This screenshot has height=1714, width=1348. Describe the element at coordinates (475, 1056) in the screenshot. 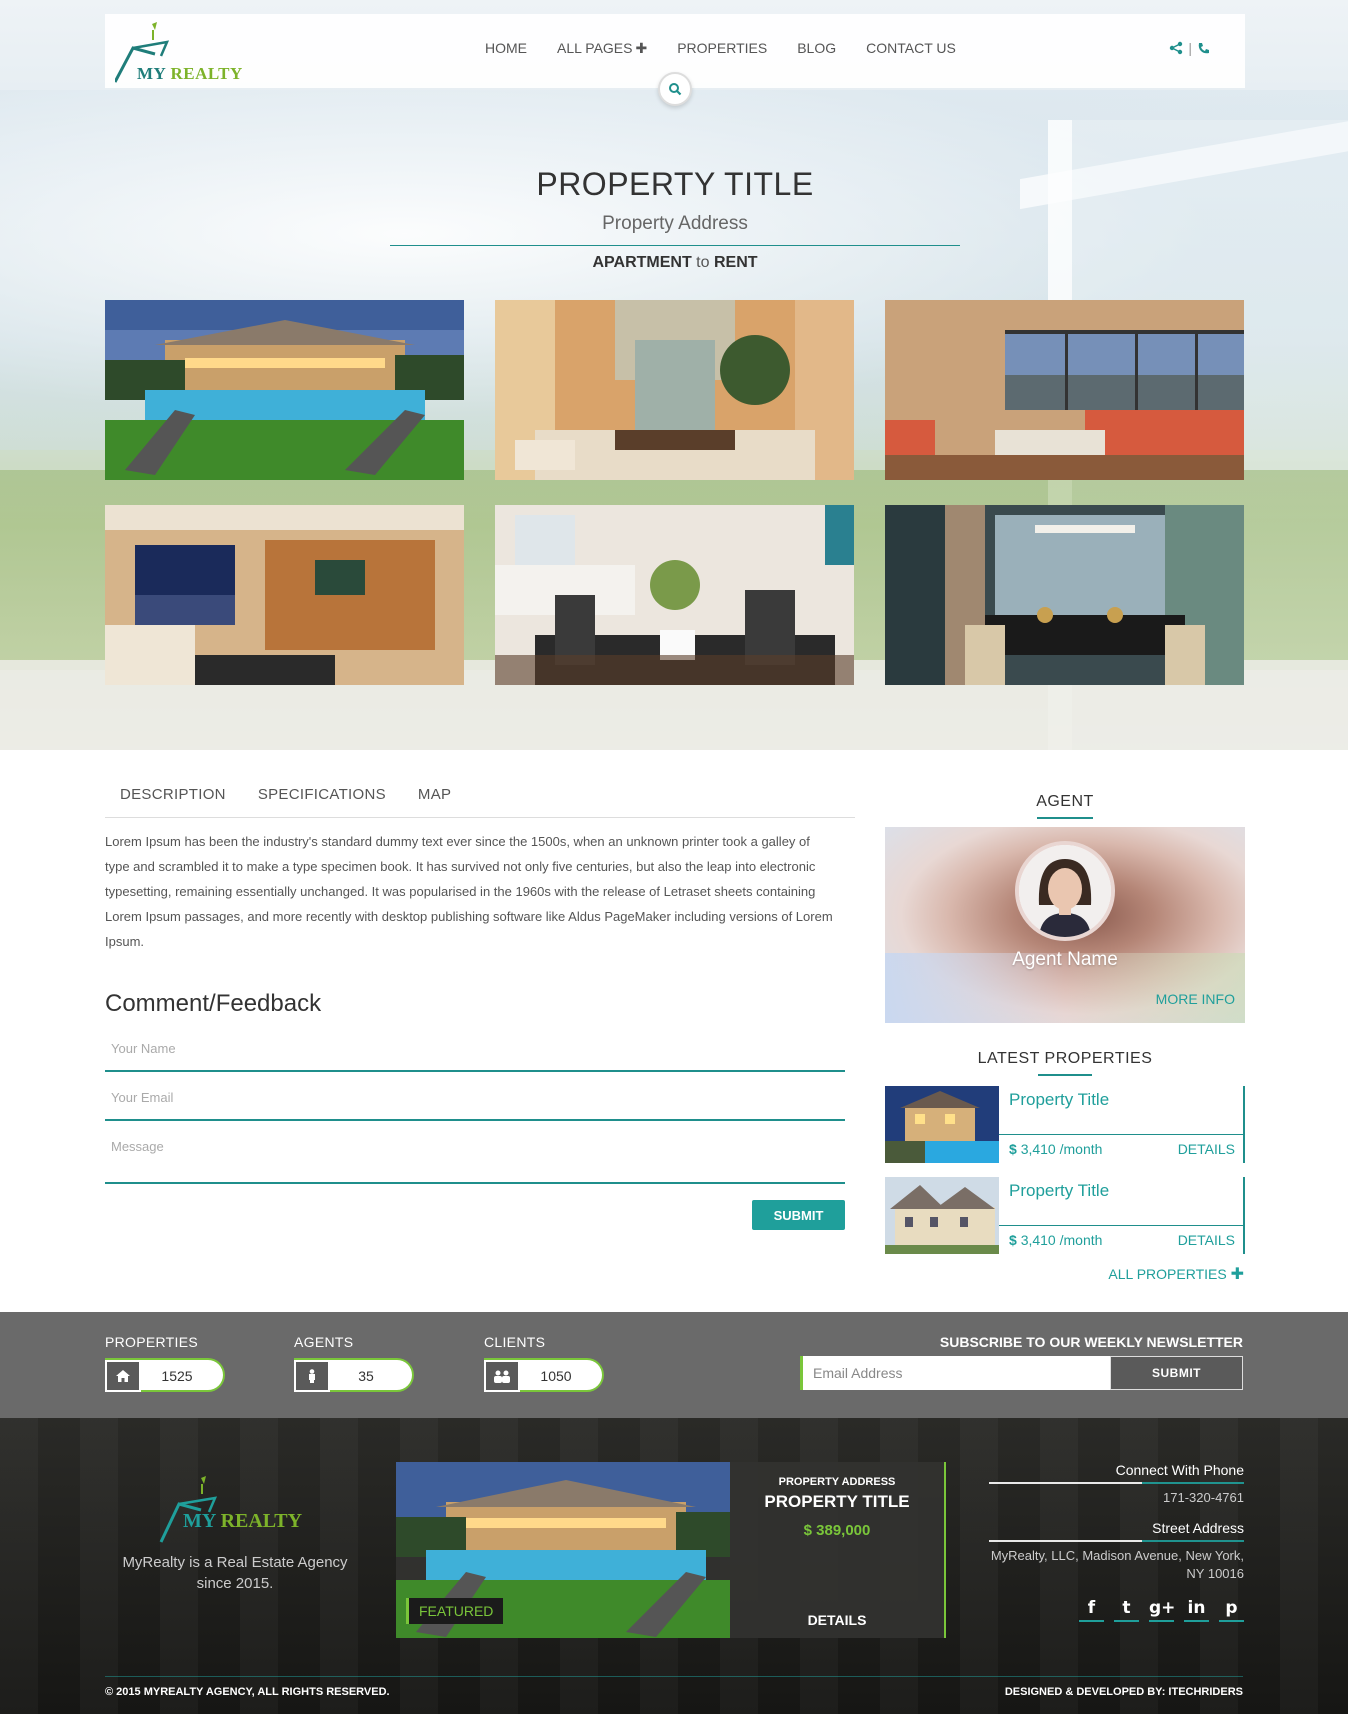

I see `name-field: Your Name` at that location.